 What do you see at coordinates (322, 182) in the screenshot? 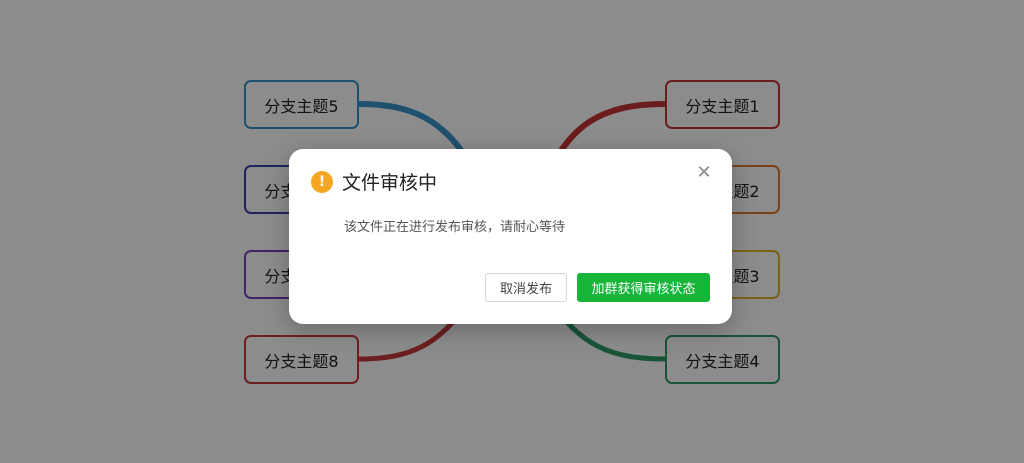
I see `warning-icon: !` at bounding box center [322, 182].